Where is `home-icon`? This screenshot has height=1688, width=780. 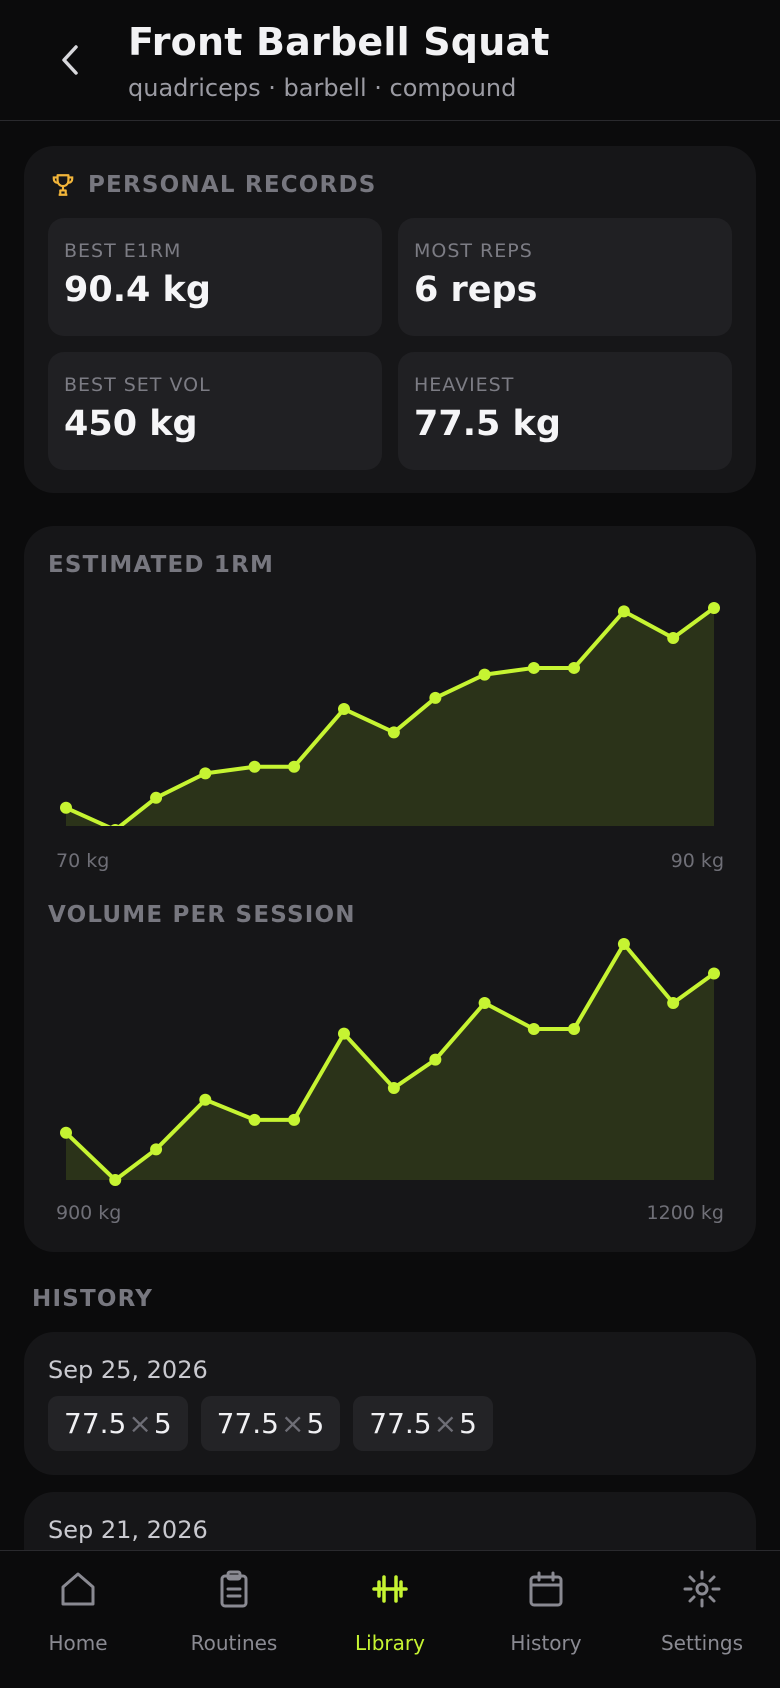
home-icon is located at coordinates (78, 1589).